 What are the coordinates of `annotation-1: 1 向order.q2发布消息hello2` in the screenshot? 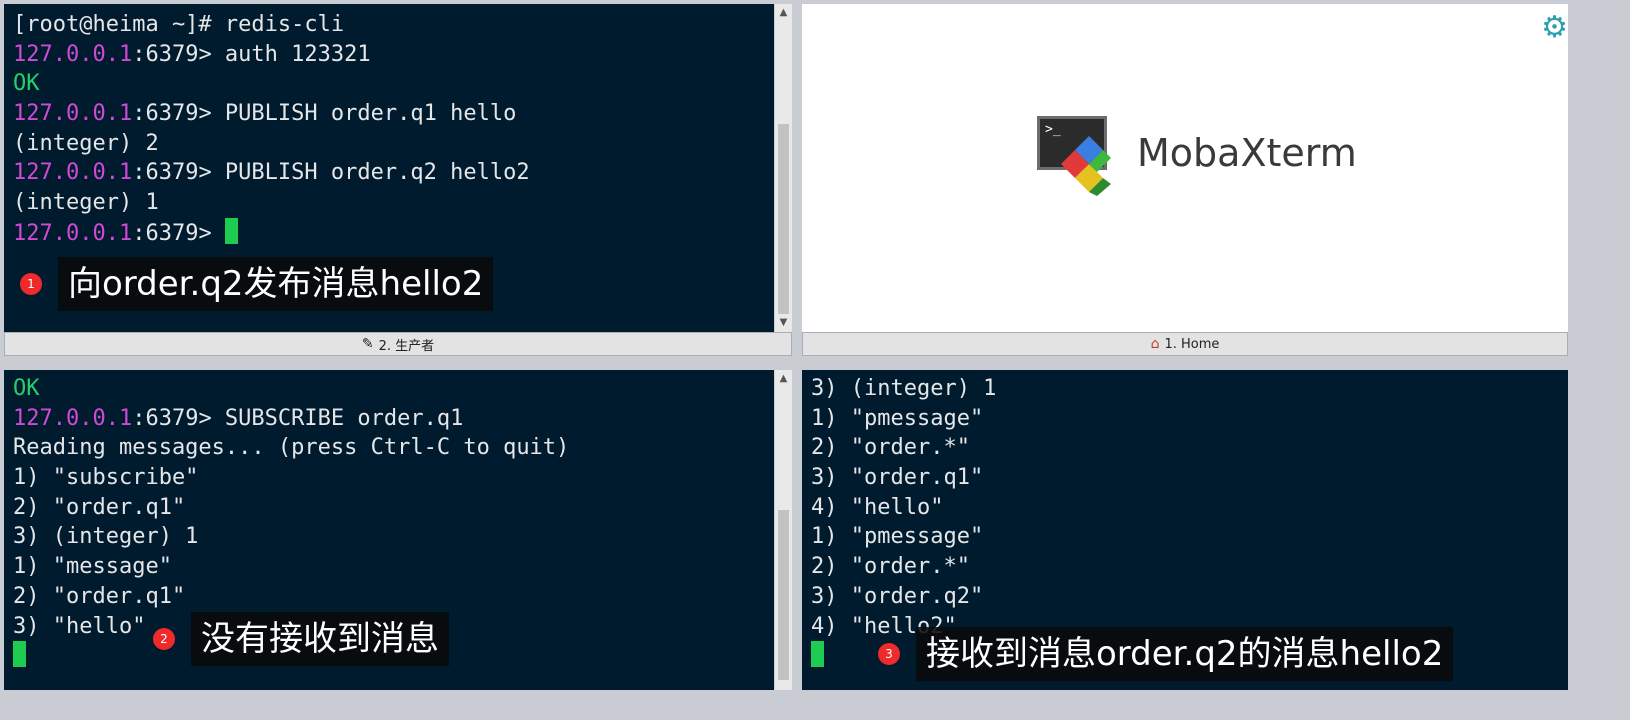 It's located at (257, 284).